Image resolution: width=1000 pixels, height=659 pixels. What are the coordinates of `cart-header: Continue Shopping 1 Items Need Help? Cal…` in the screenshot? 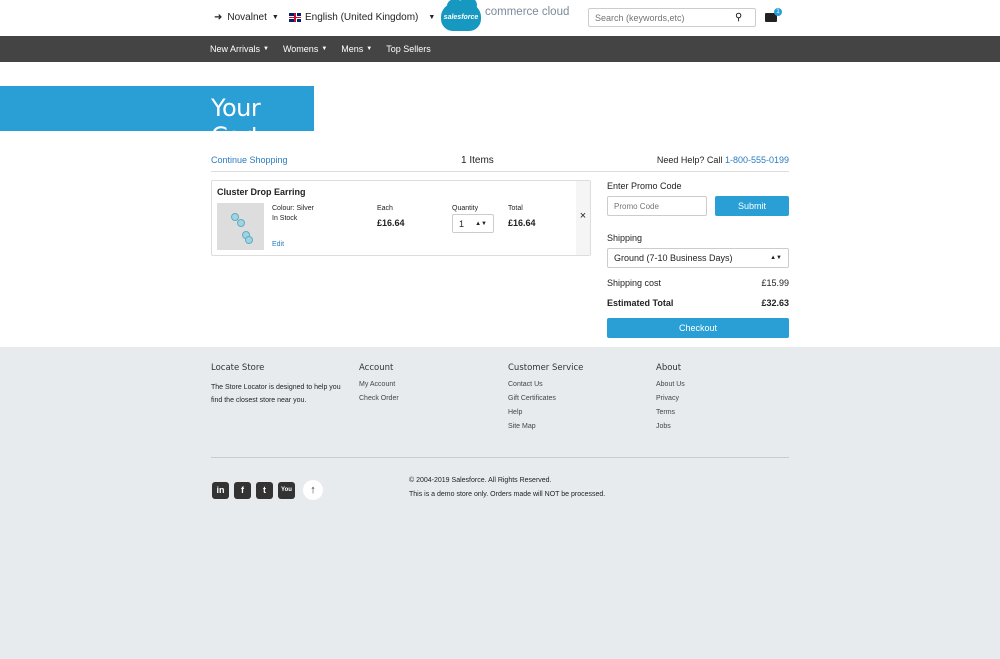 It's located at (500, 161).